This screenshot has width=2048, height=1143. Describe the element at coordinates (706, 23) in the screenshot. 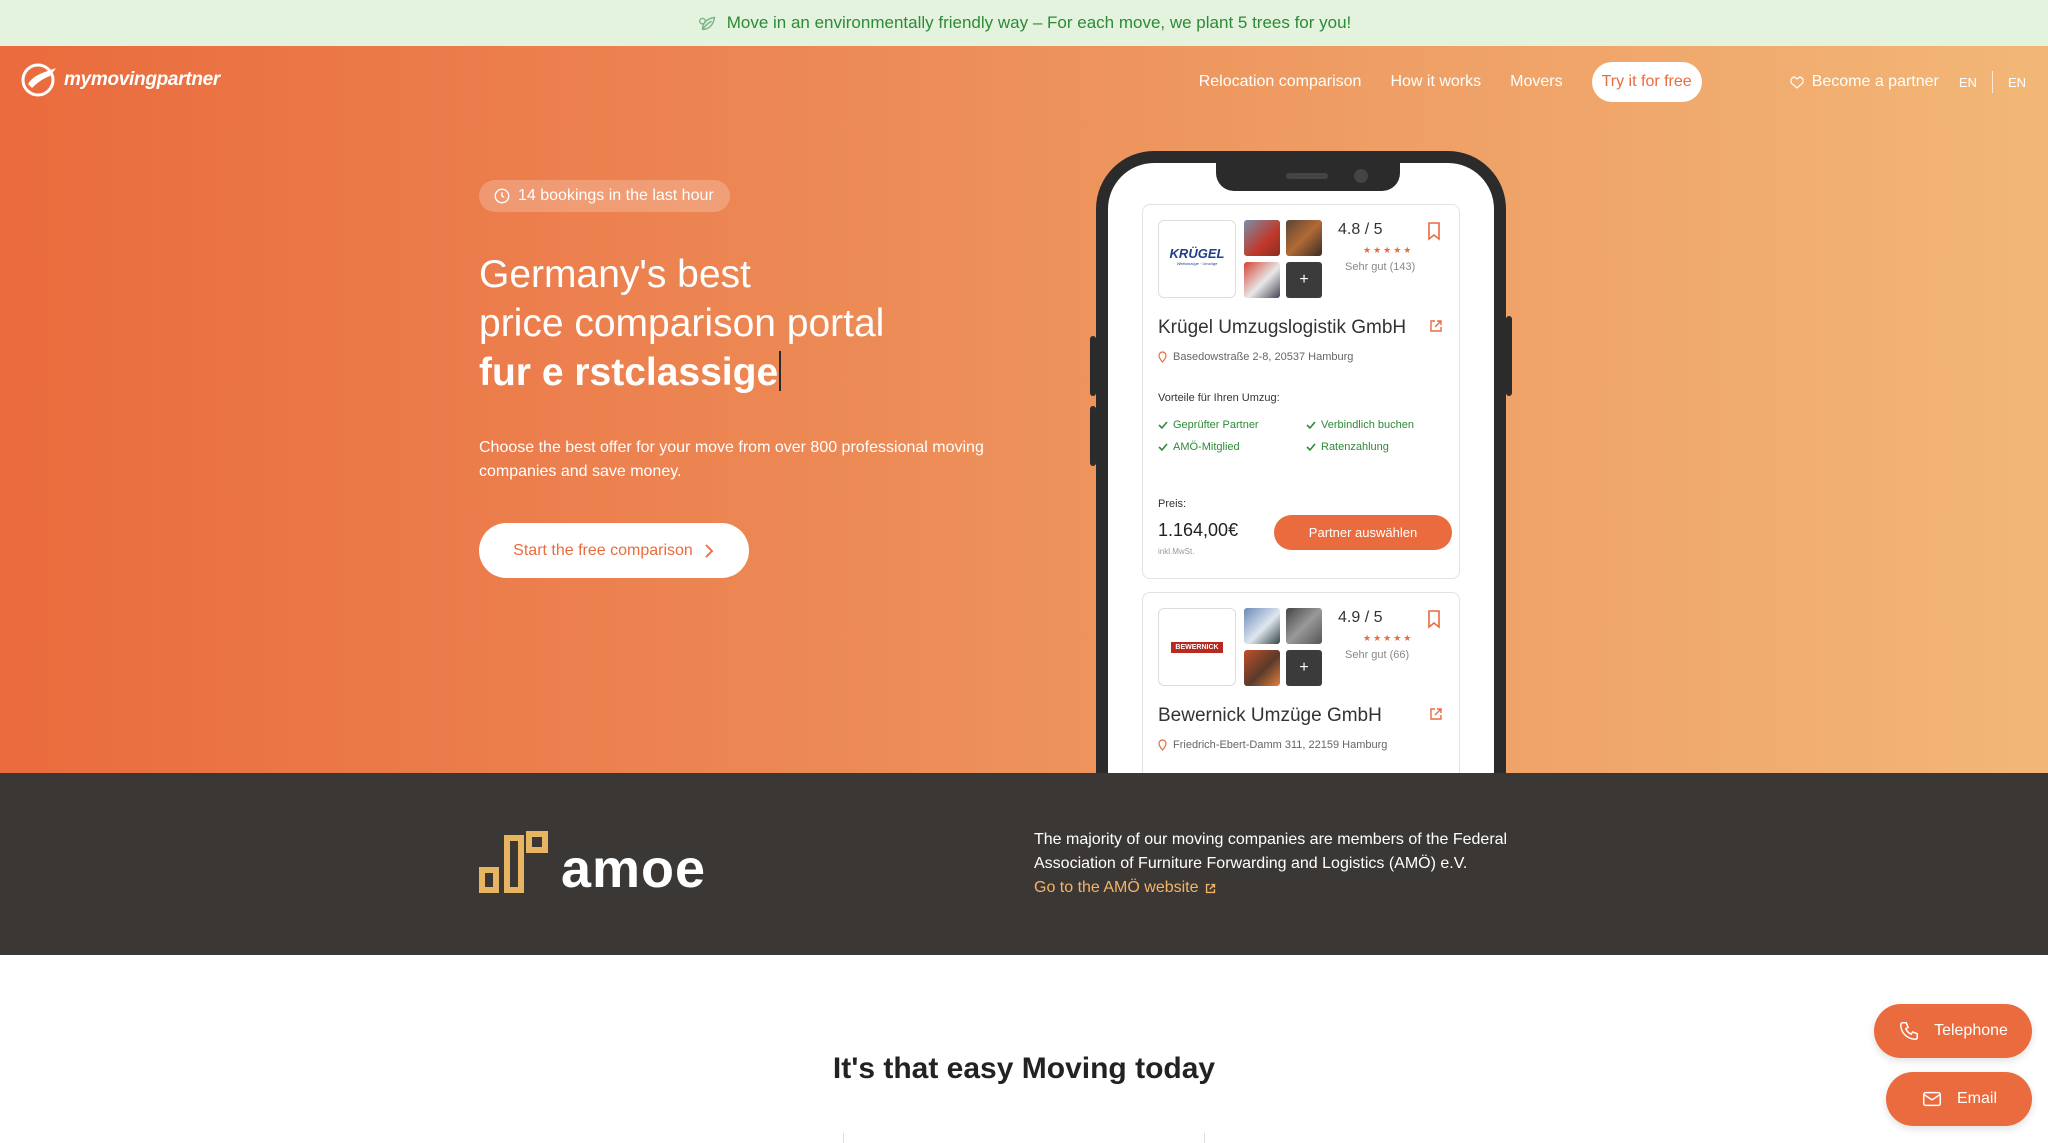

I see `leaf-icon` at that location.